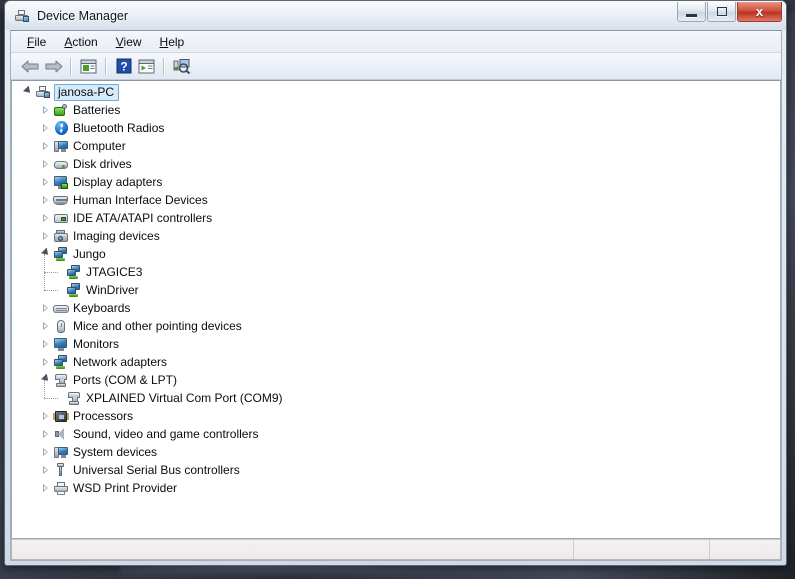 This screenshot has width=795, height=579. What do you see at coordinates (112, 290) in the screenshot?
I see `tree-node-label: WinDriver` at bounding box center [112, 290].